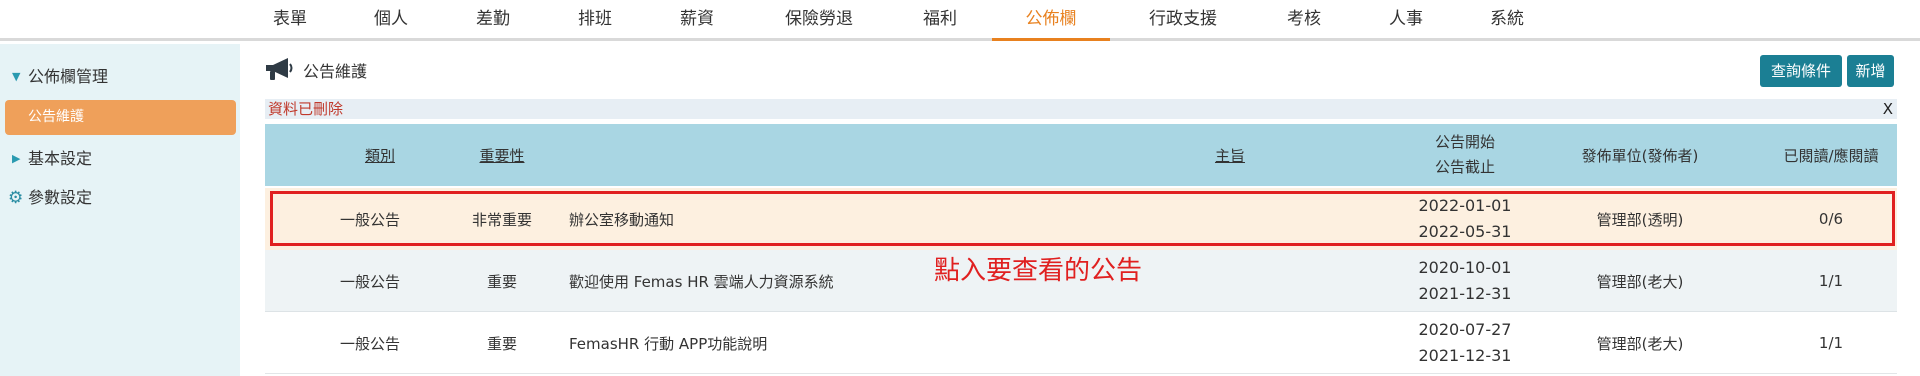 This screenshot has height=376, width=1920. What do you see at coordinates (1081, 109) in the screenshot?
I see `alert-bar: 資料已刪除 X` at bounding box center [1081, 109].